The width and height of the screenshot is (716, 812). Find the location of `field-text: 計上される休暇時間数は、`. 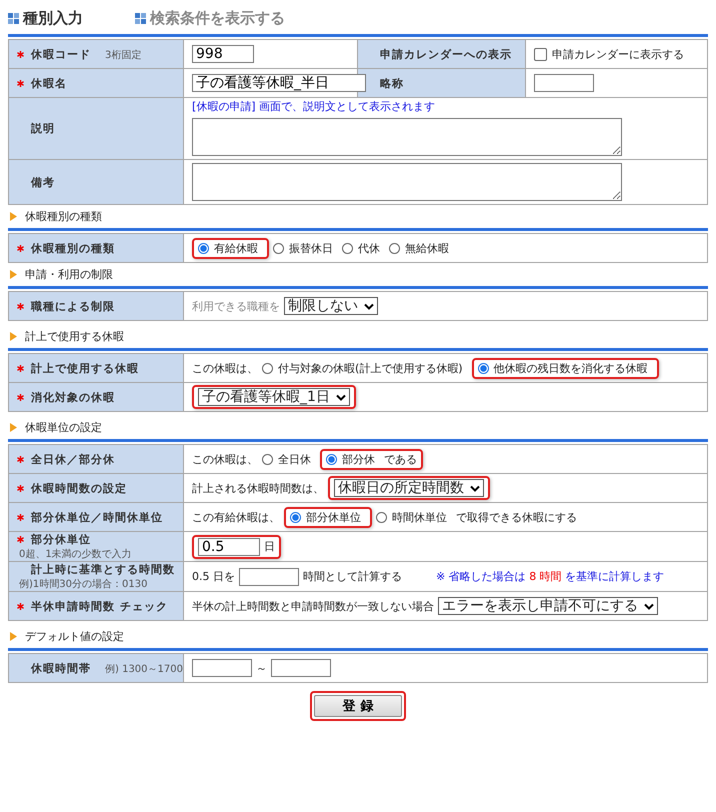

field-text: 計上される休暇時間数は、 is located at coordinates (258, 488).